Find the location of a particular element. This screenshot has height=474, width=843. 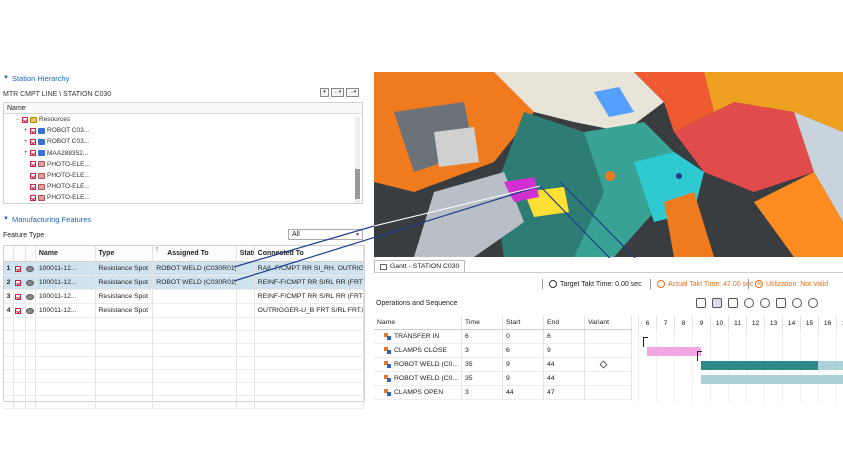

operation-start: 9 is located at coordinates (523, 364).